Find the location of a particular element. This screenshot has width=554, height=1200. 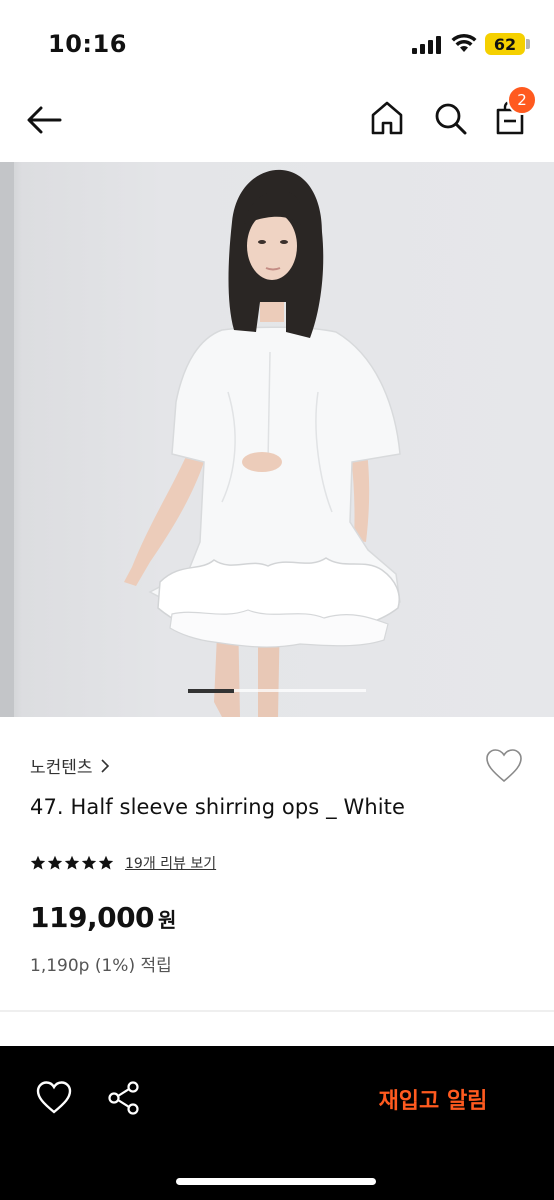

next-section-peek is located at coordinates (277, 1030).